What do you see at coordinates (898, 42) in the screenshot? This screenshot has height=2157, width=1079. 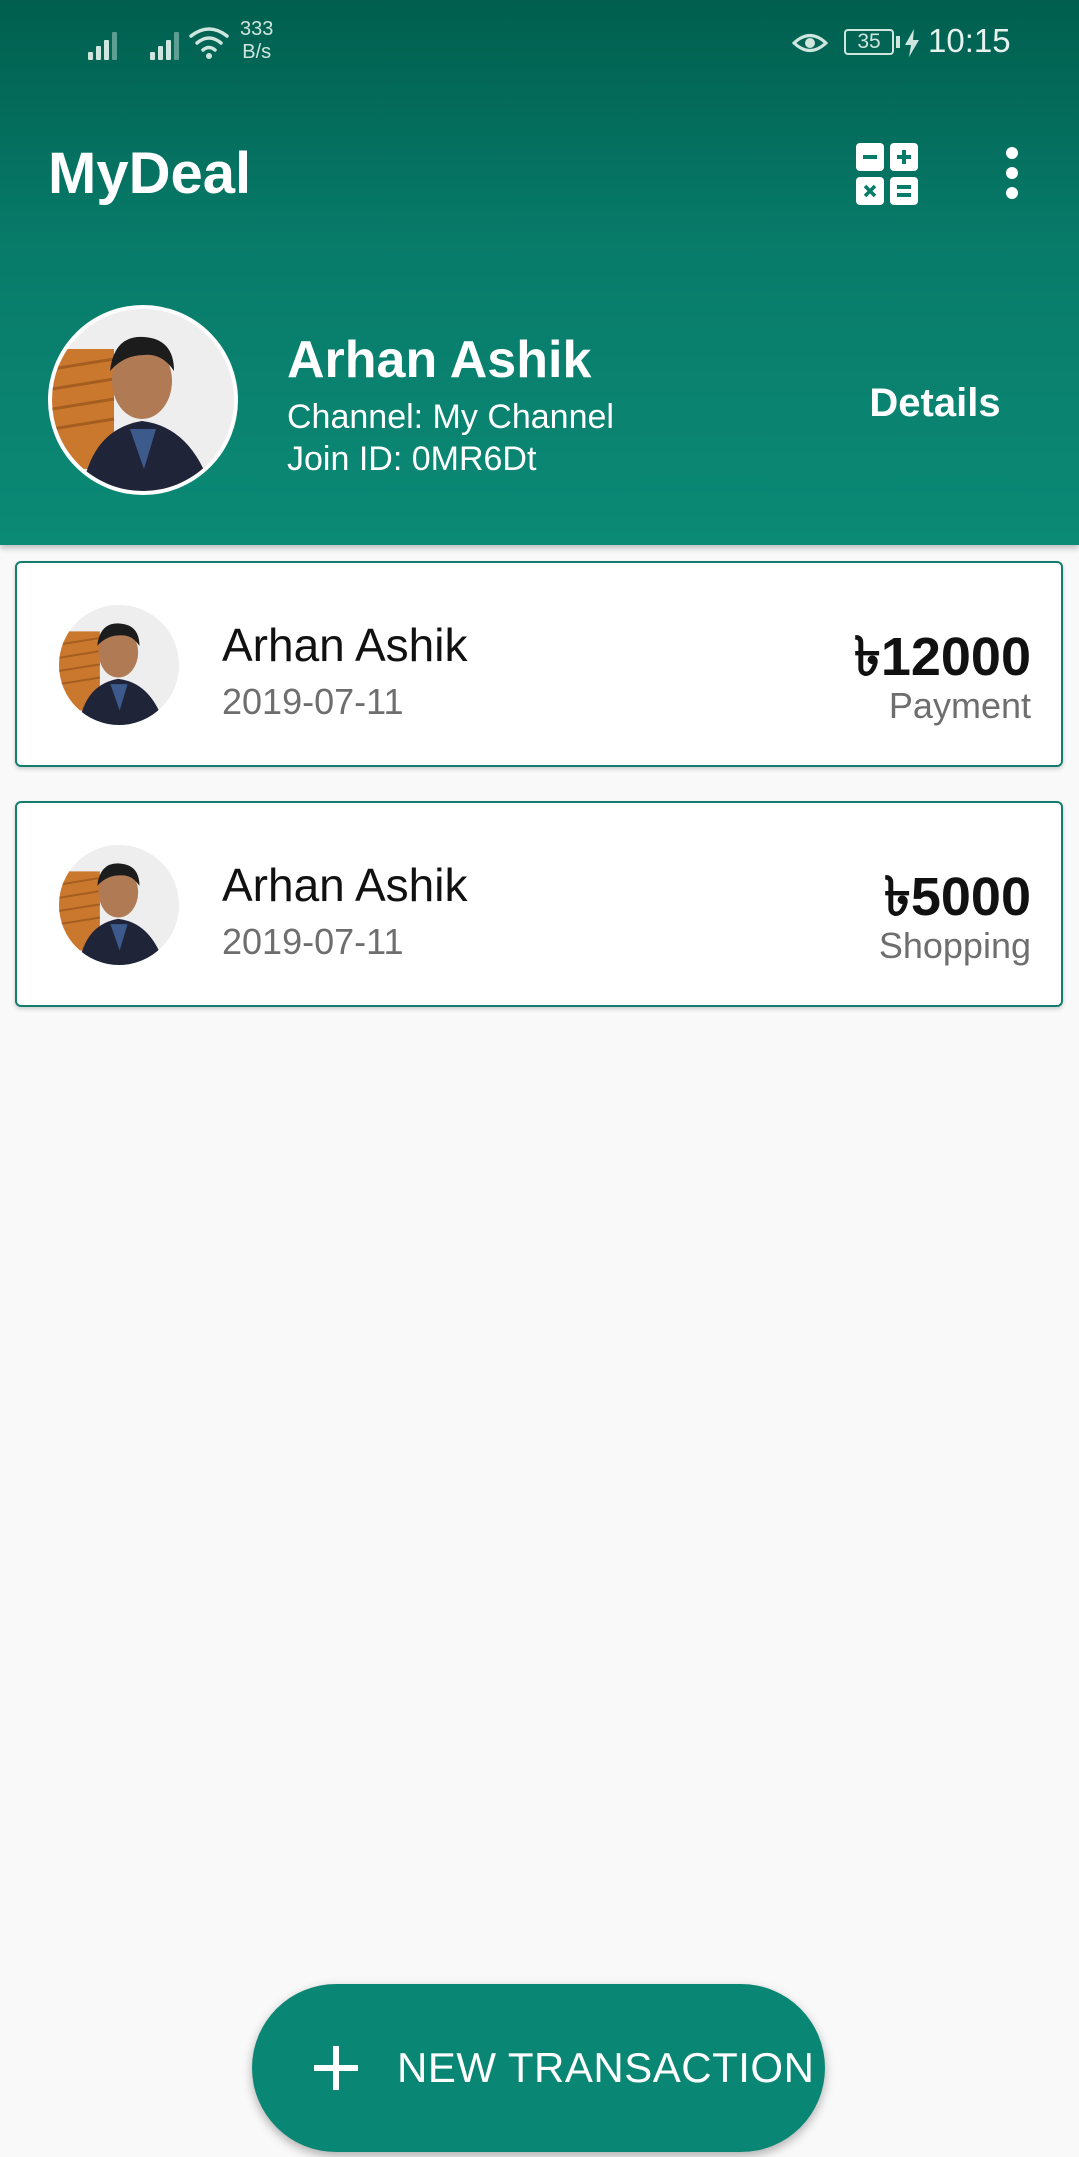 I see `battery-tip` at bounding box center [898, 42].